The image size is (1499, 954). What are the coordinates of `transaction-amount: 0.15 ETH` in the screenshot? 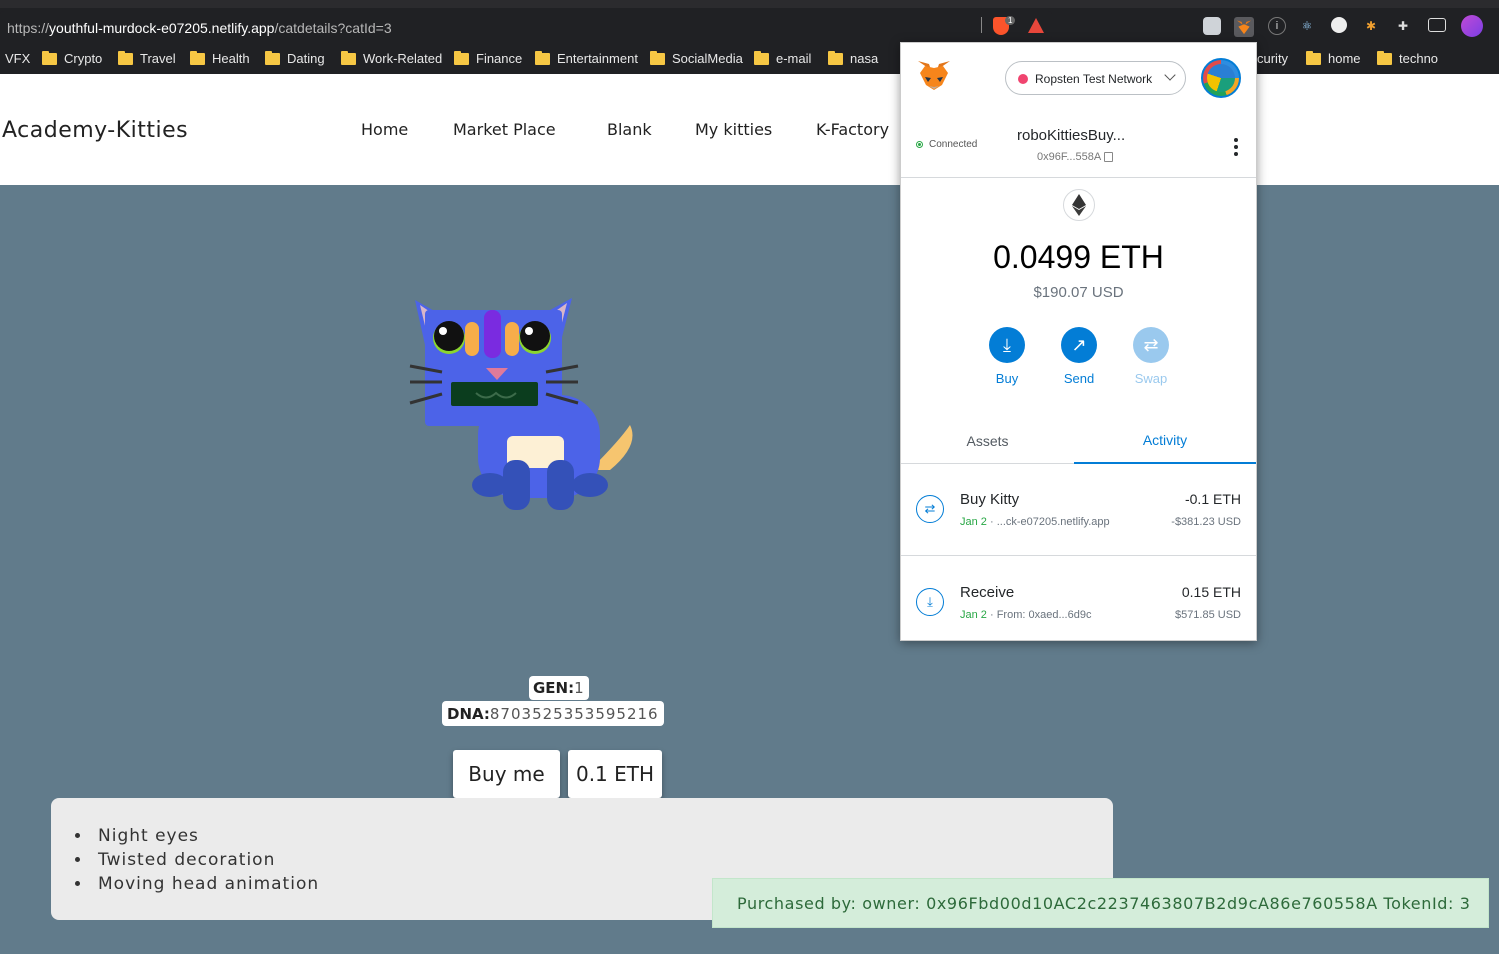 It's located at (1211, 592).